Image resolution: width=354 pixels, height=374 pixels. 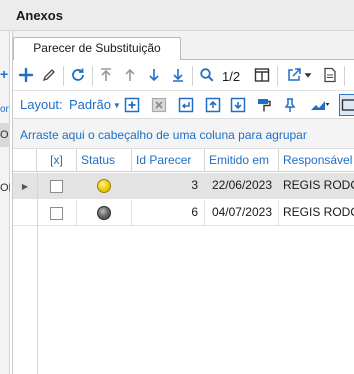 What do you see at coordinates (168, 186) in the screenshot?
I see `id-parecer-cell: 3` at bounding box center [168, 186].